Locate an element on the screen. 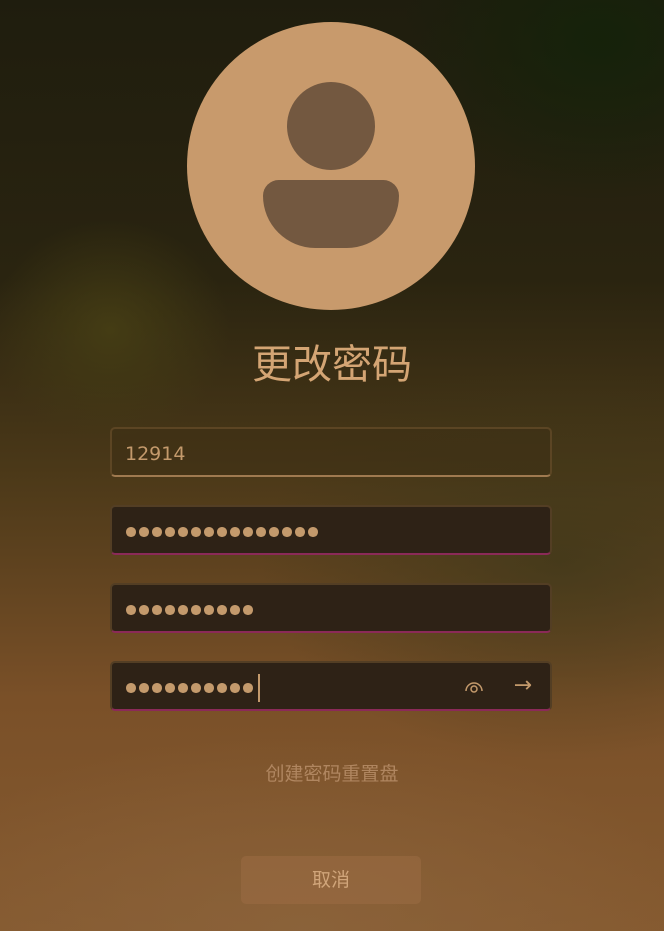 This screenshot has width=664, height=931. cancel-button: 取消 is located at coordinates (331, 880).